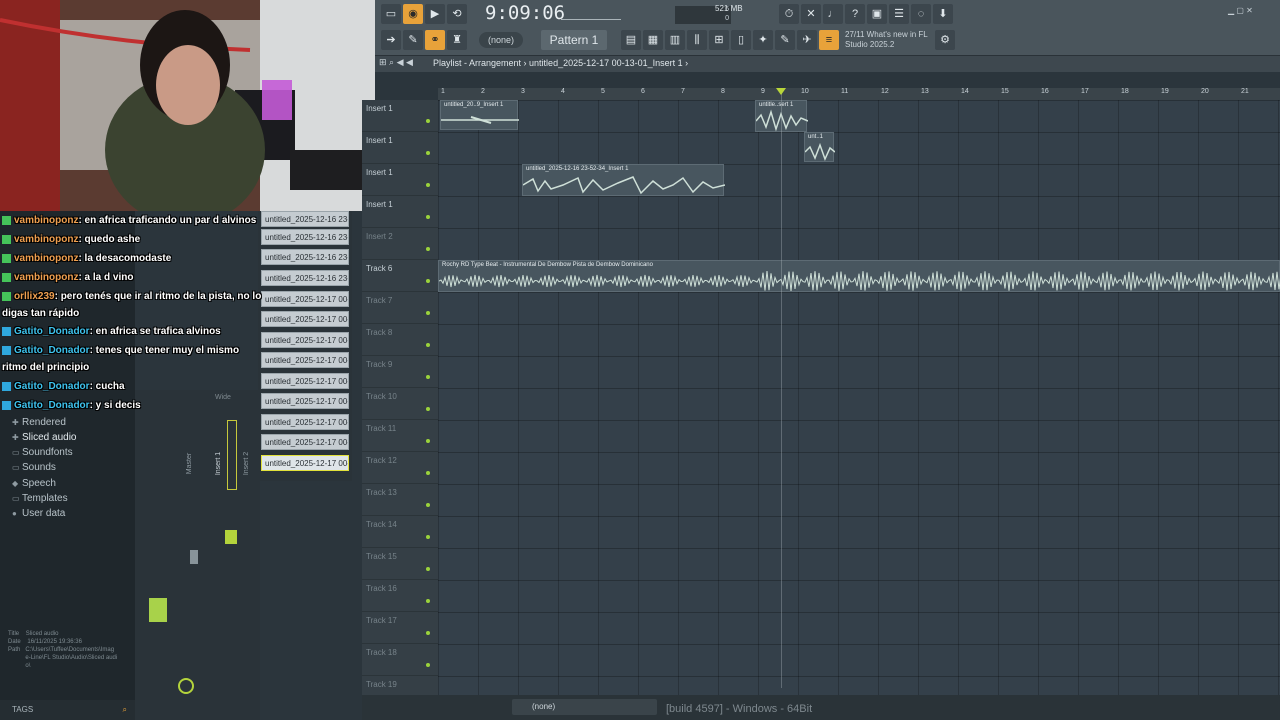 The image size is (1280, 720). What do you see at coordinates (400, 628) in the screenshot?
I see `track-header: Track 17` at bounding box center [400, 628].